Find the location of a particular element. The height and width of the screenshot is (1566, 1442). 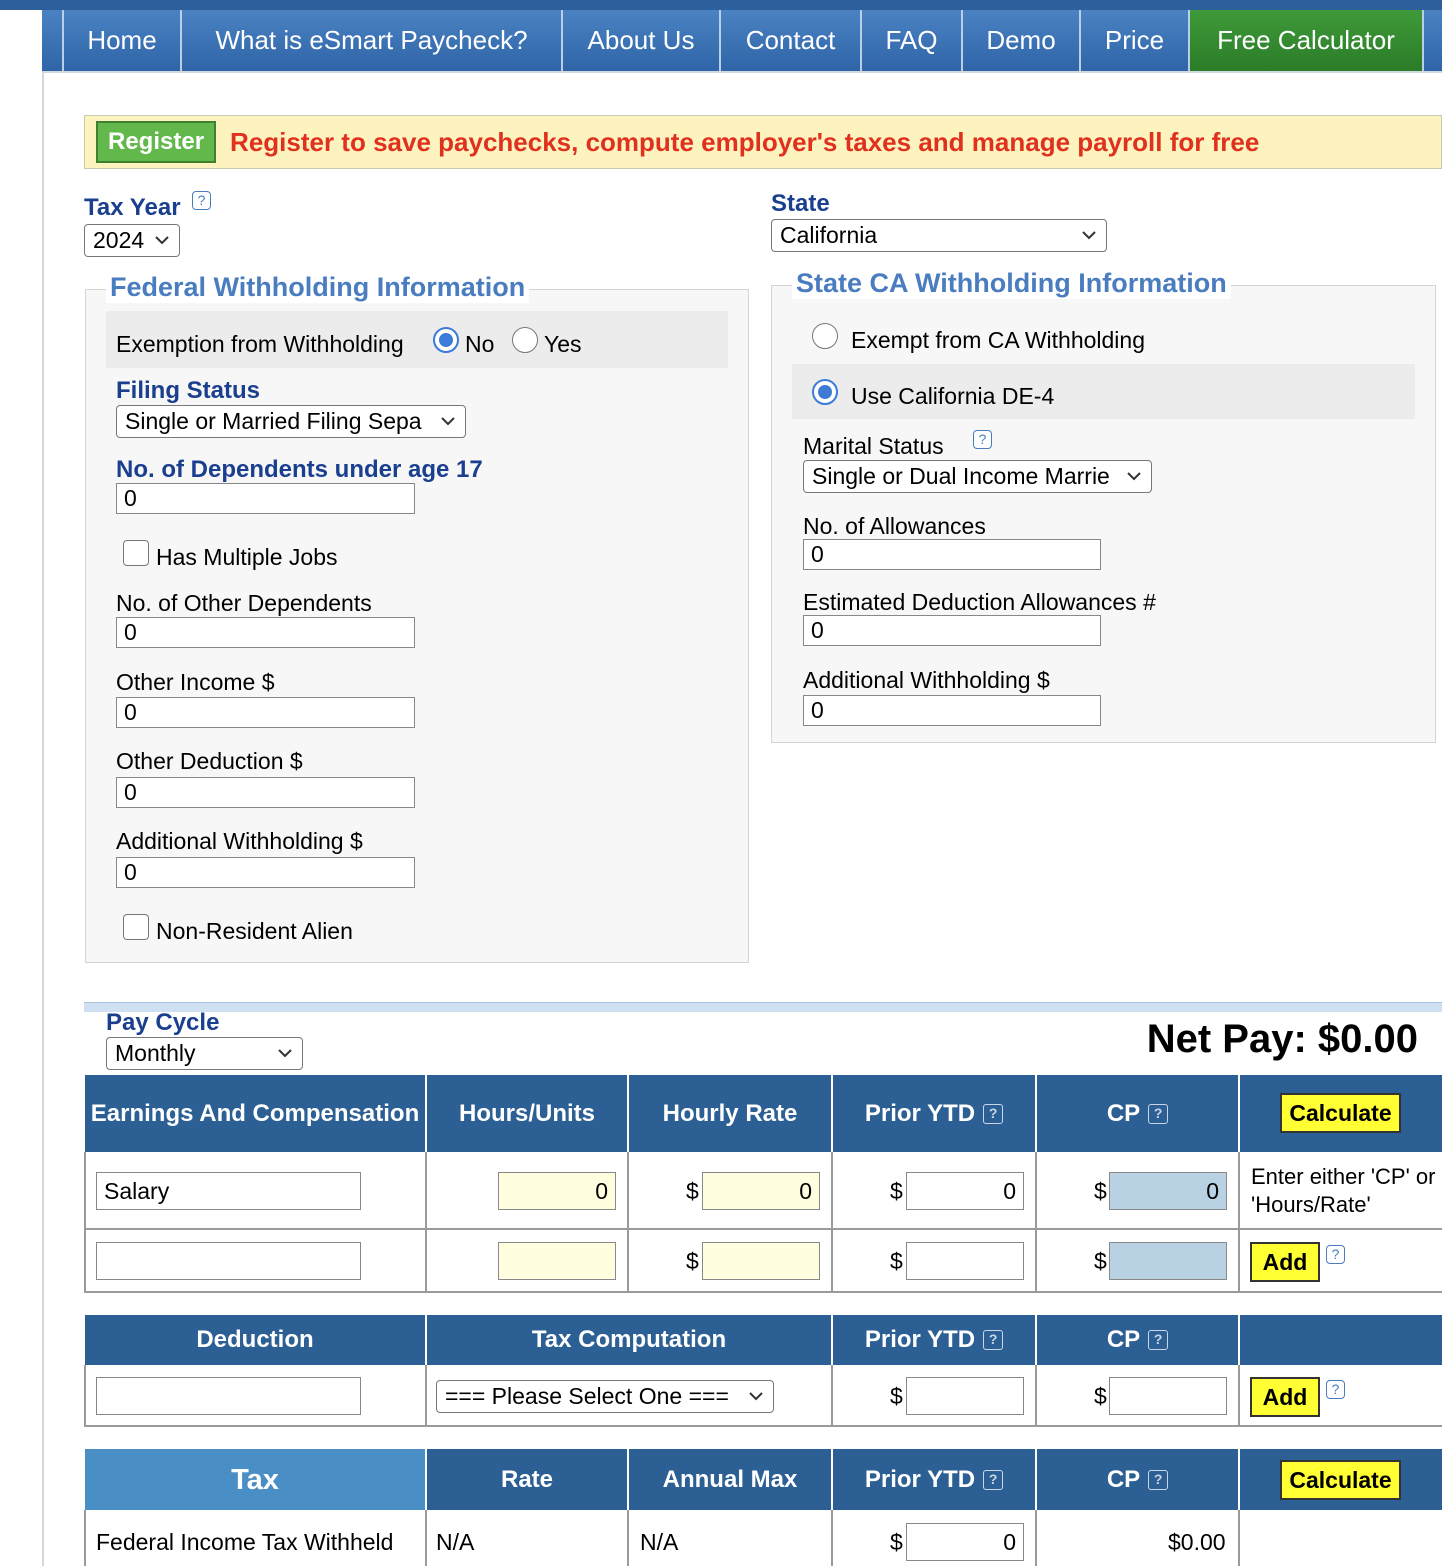

rate-header: Rate is located at coordinates (527, 1479).